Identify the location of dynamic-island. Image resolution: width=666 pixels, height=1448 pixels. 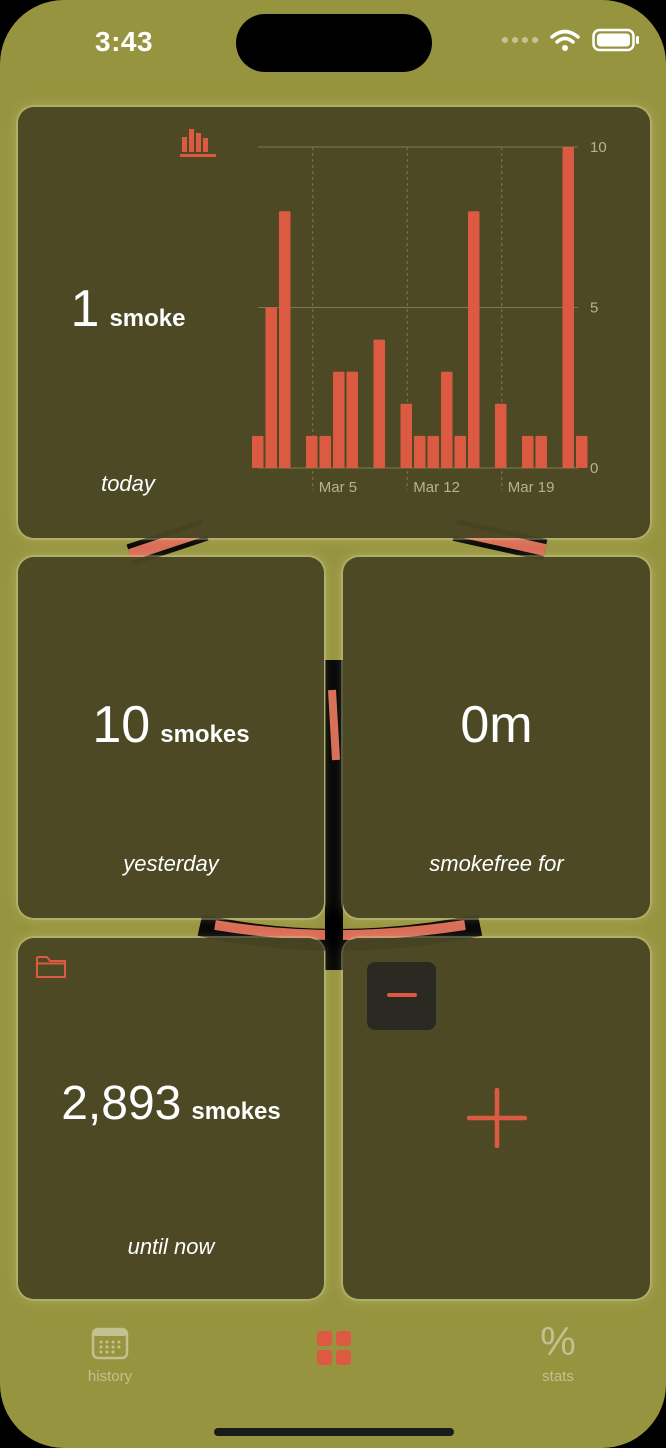
(334, 43).